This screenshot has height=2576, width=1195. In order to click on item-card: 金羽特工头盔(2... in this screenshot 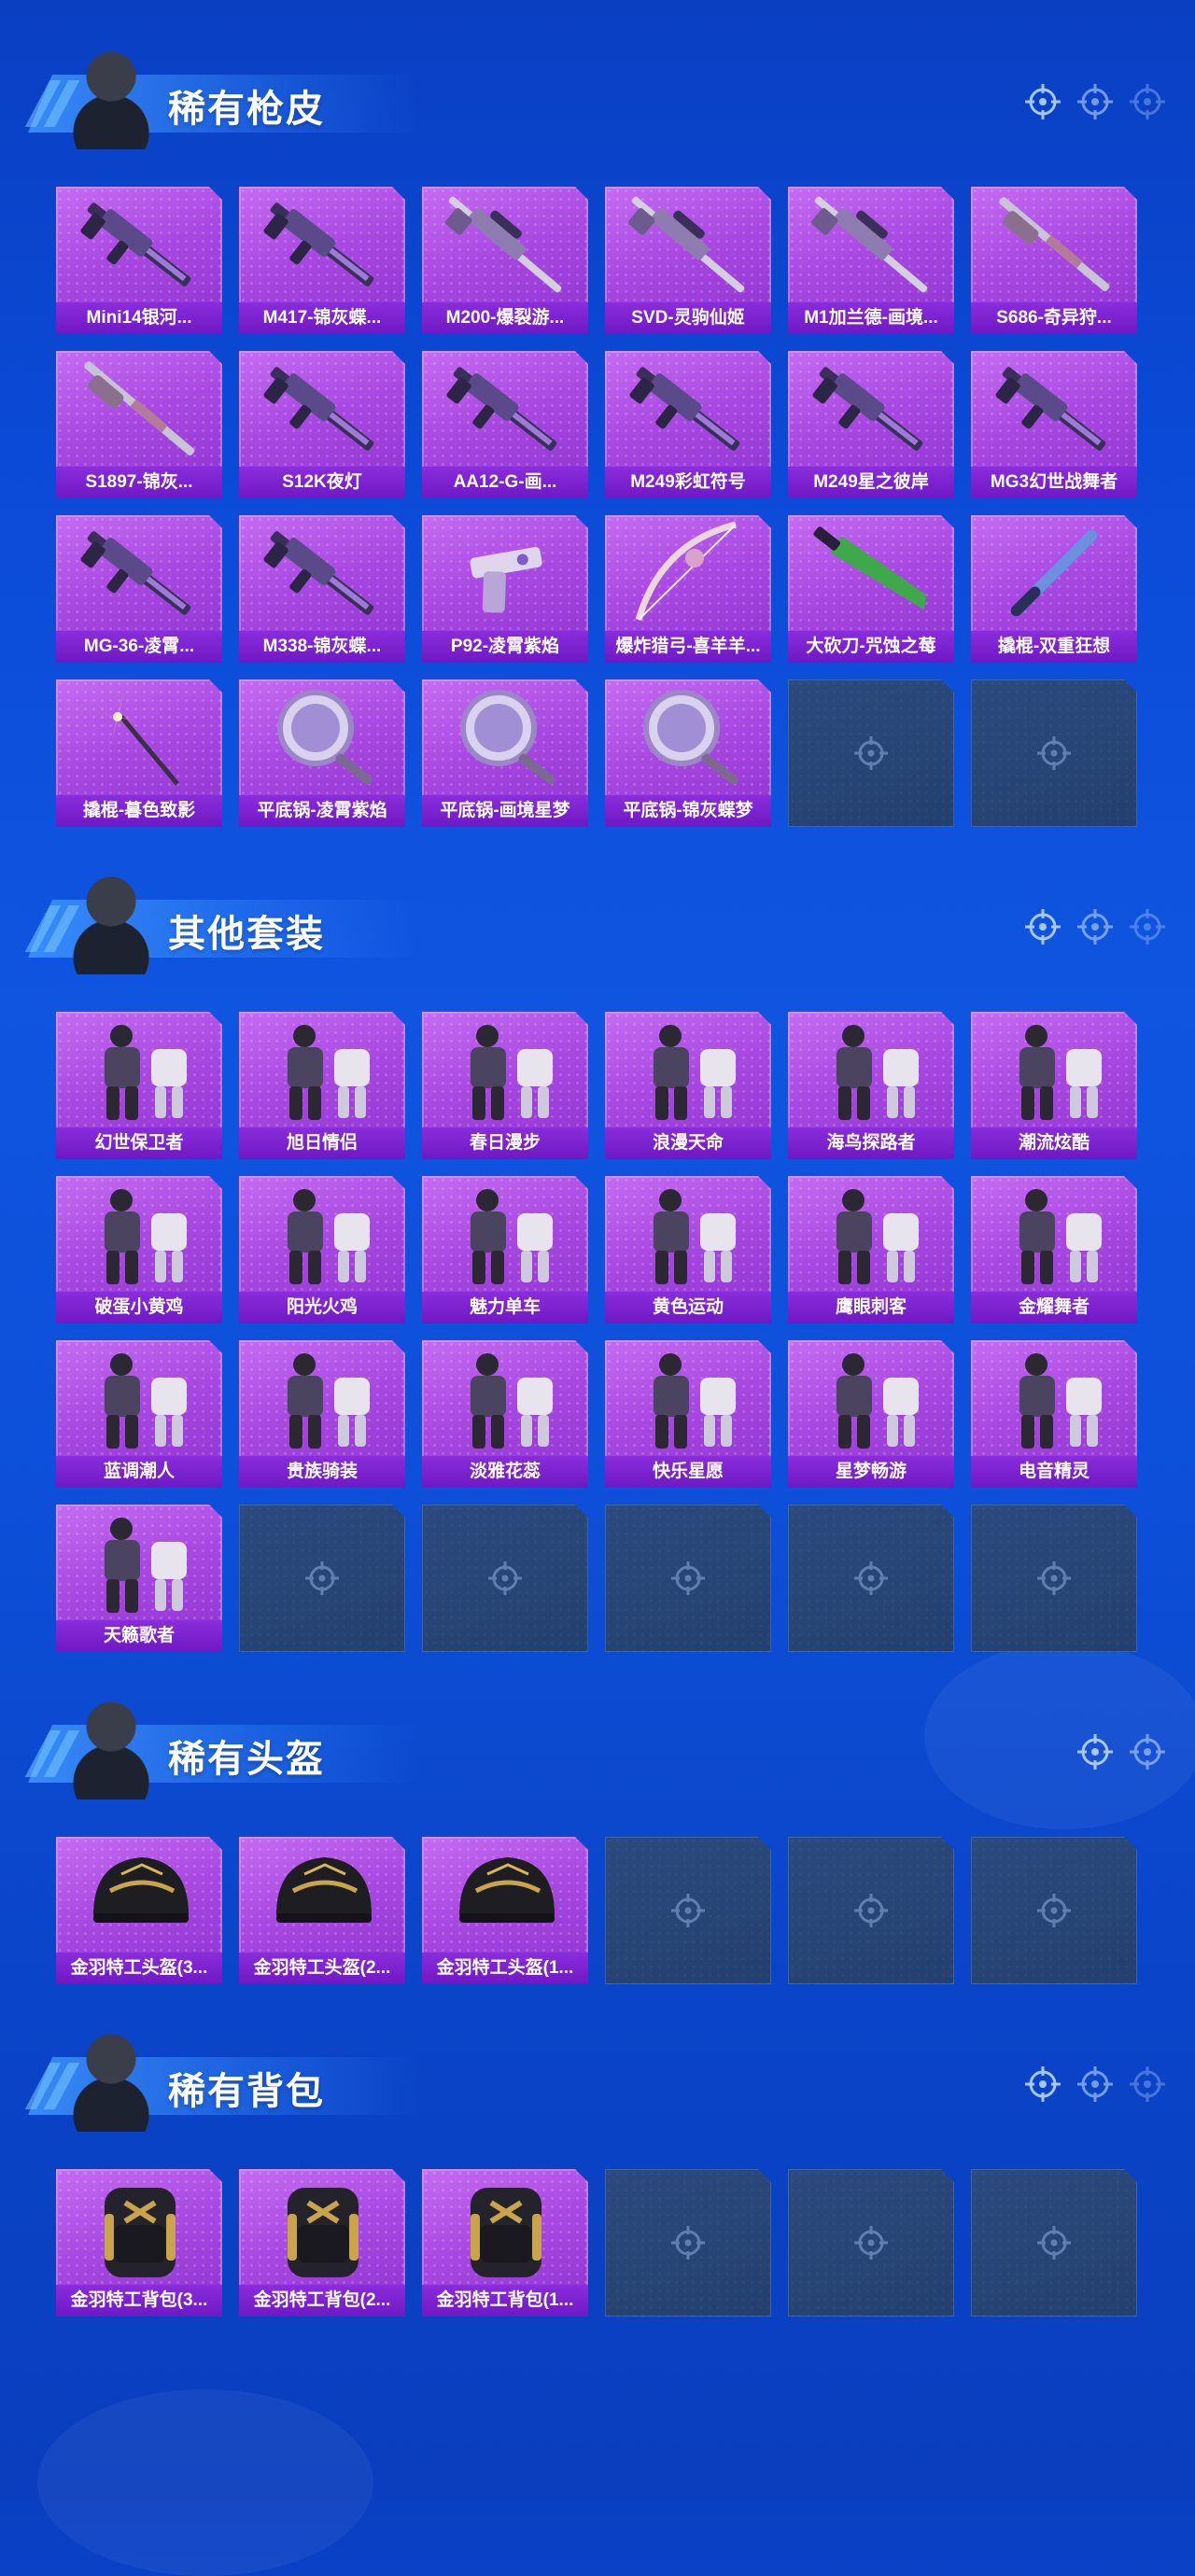, I will do `click(322, 1910)`.